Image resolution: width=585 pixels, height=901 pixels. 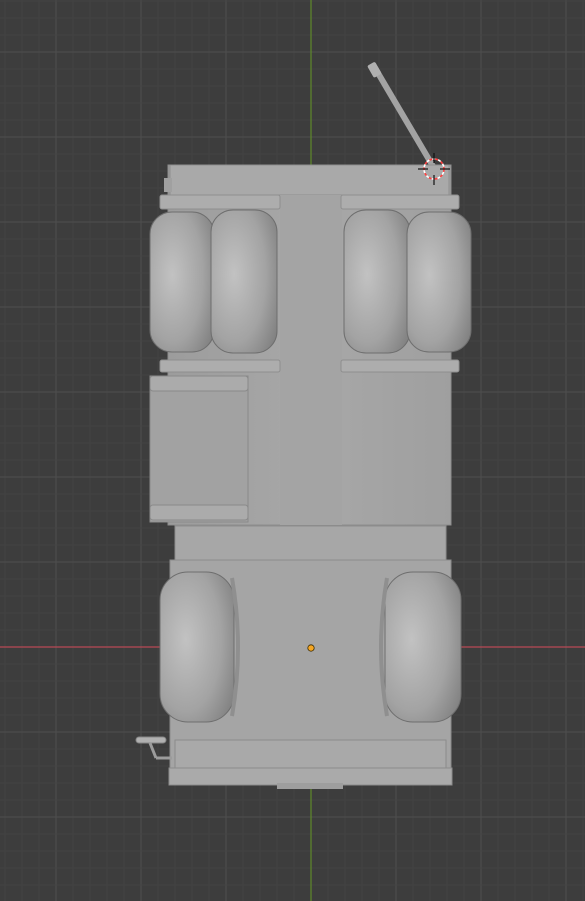 What do you see at coordinates (310, 776) in the screenshot?
I see `front-bumper` at bounding box center [310, 776].